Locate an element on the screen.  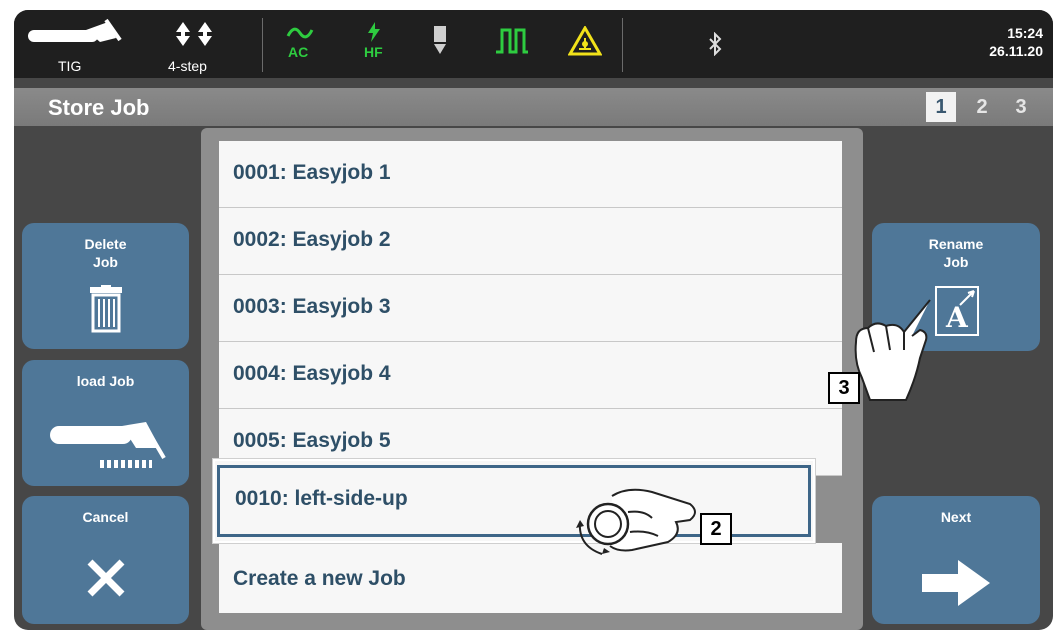
load-job-button: load Job is located at coordinates (105, 423).